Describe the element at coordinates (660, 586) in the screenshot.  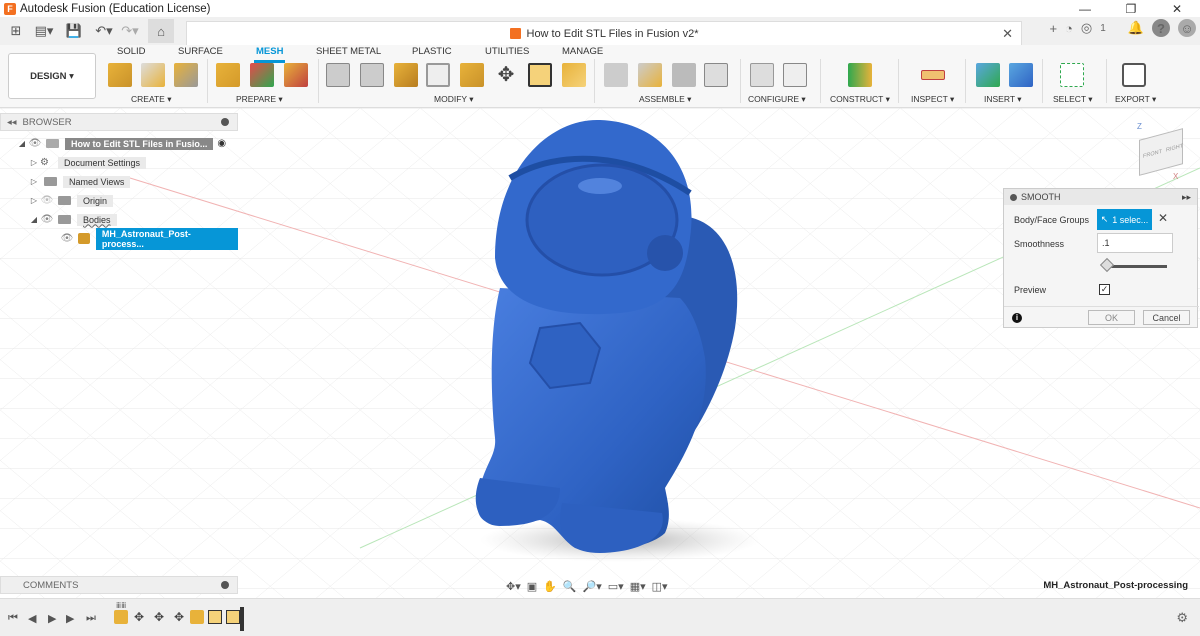
I see `viewports-icon: ◫▾` at that location.